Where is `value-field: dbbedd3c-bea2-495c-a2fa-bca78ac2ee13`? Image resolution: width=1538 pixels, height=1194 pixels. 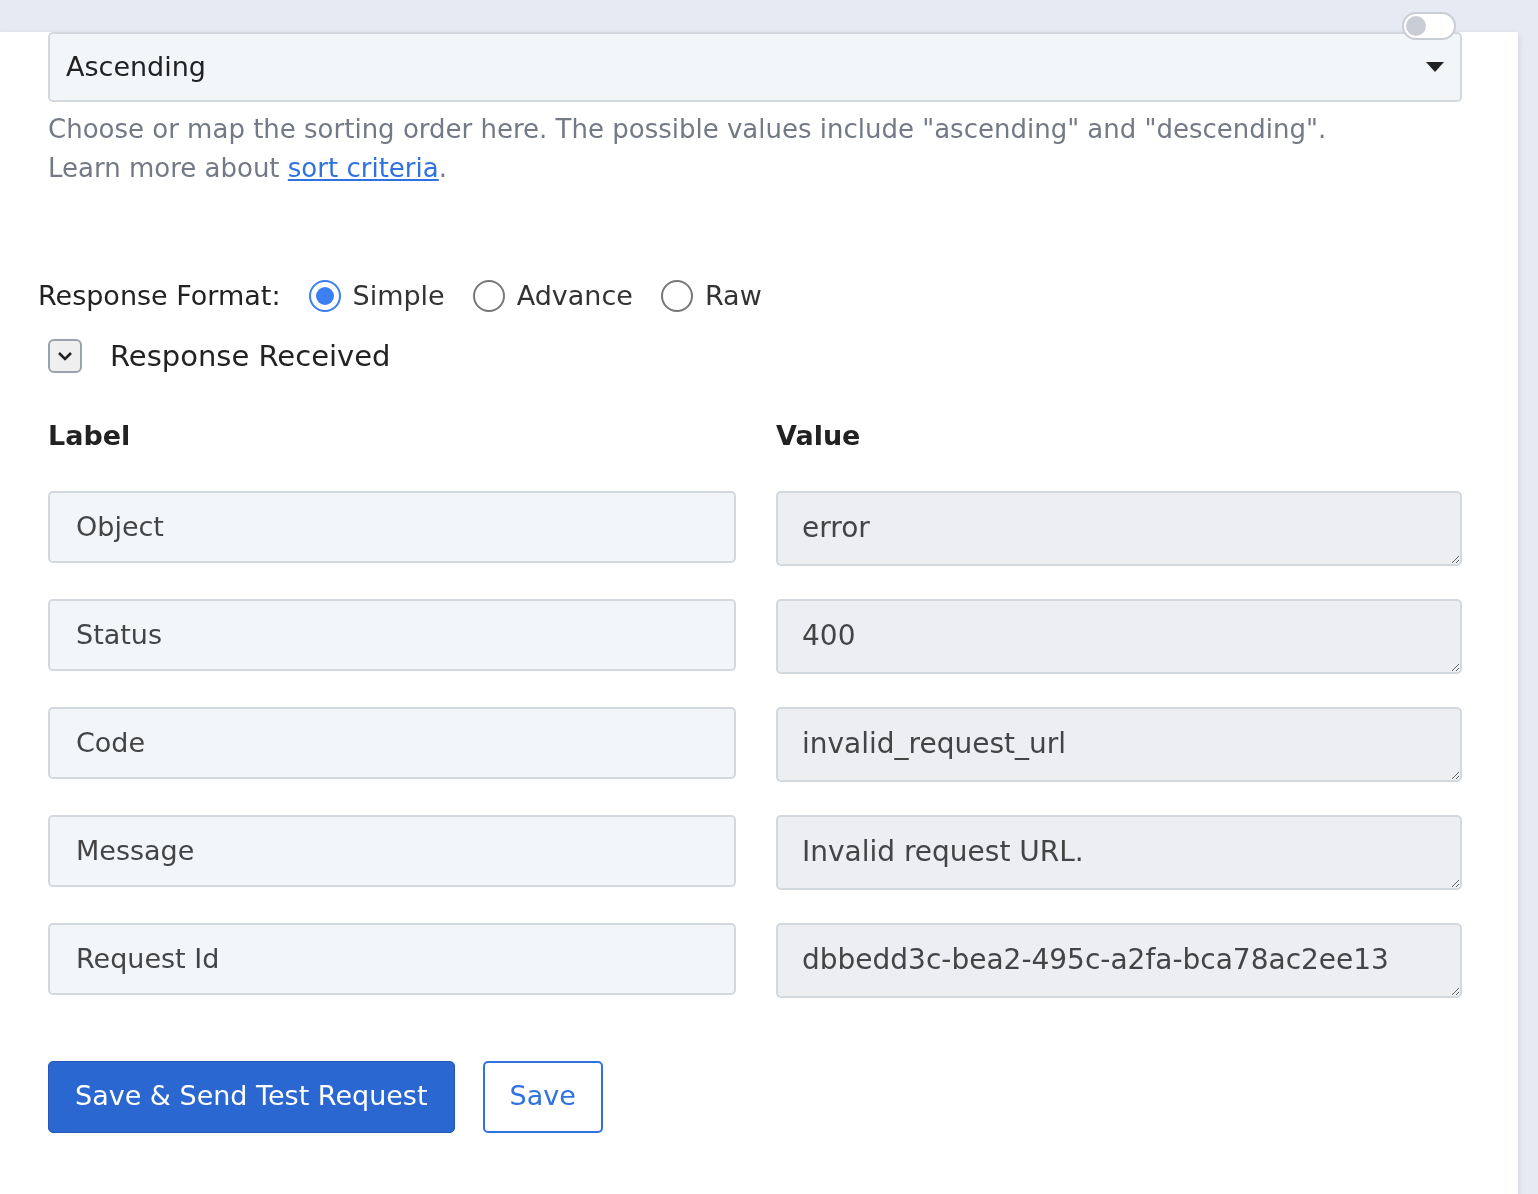
value-field: dbbedd3c-bea2-495c-a2fa-bca78ac2ee13 is located at coordinates (1119, 960).